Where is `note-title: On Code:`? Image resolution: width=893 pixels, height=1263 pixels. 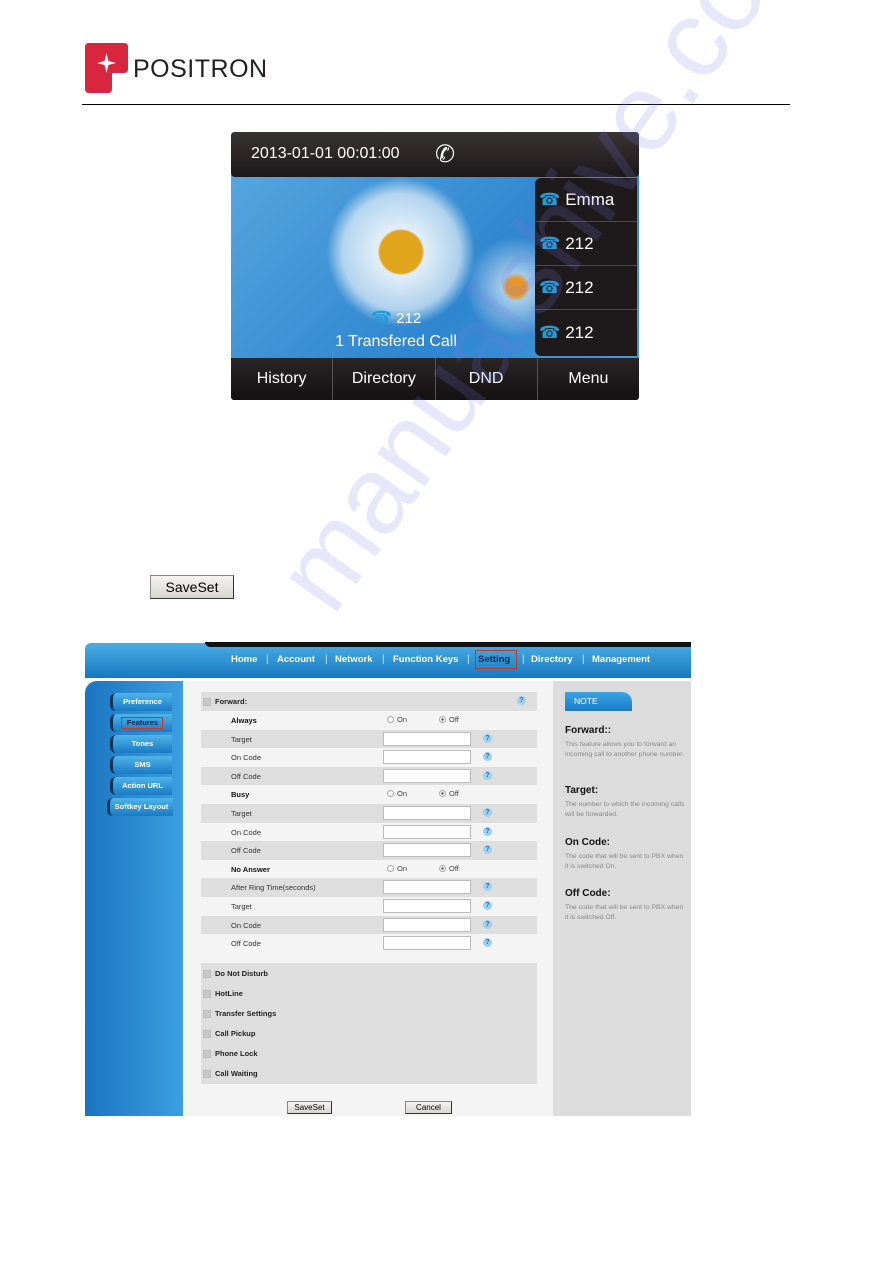
note-title: On Code: is located at coordinates (587, 842).